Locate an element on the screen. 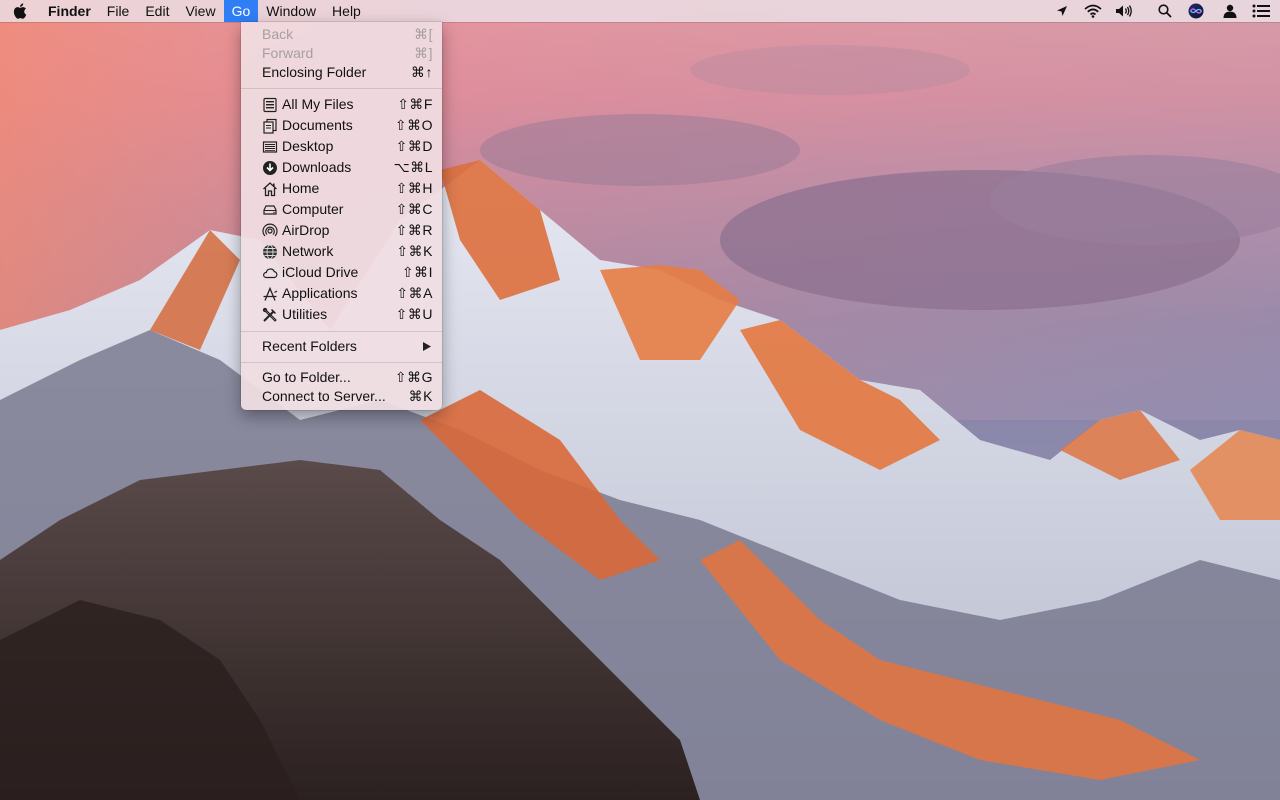 The width and height of the screenshot is (1280, 800). menu-item-label: Desktop is located at coordinates (308, 146).